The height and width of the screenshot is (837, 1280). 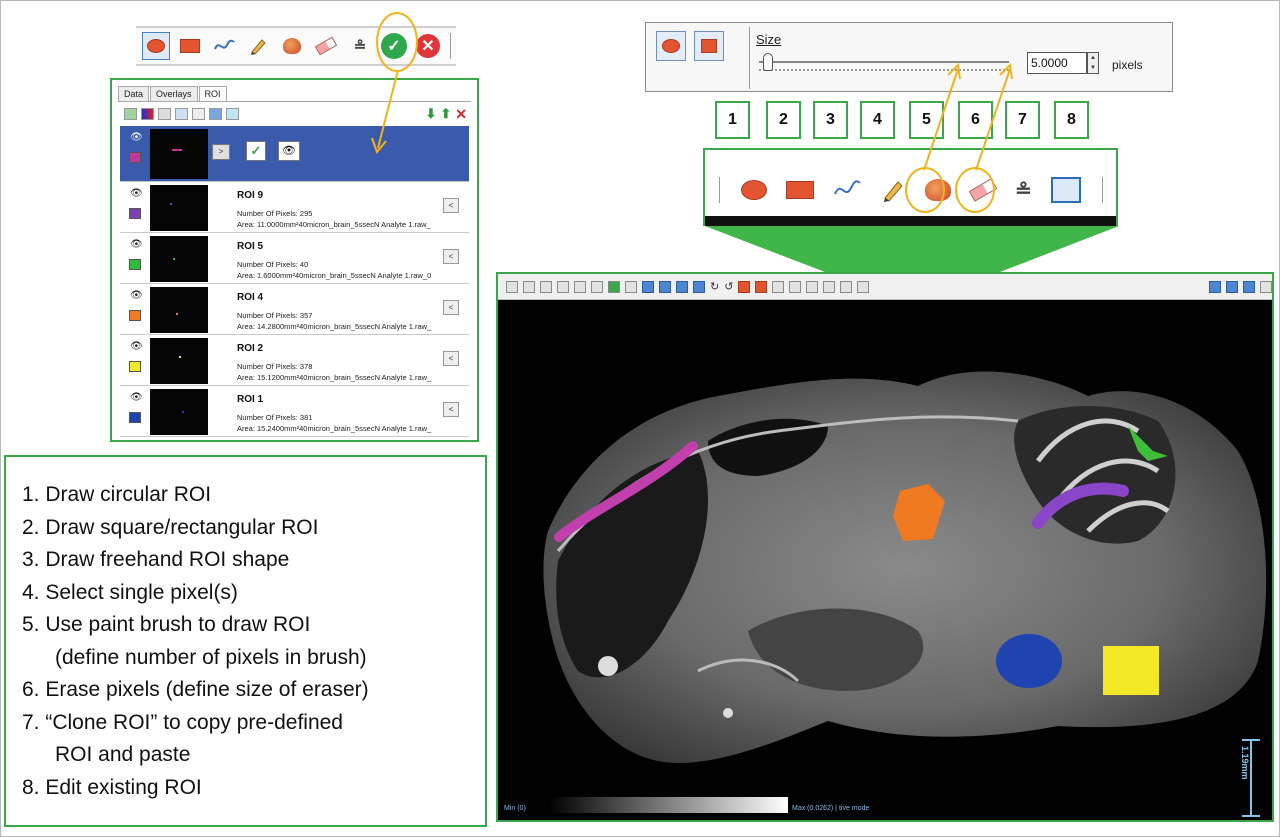 I want to click on tab-overlays: Overlays, so click(x=174, y=94).